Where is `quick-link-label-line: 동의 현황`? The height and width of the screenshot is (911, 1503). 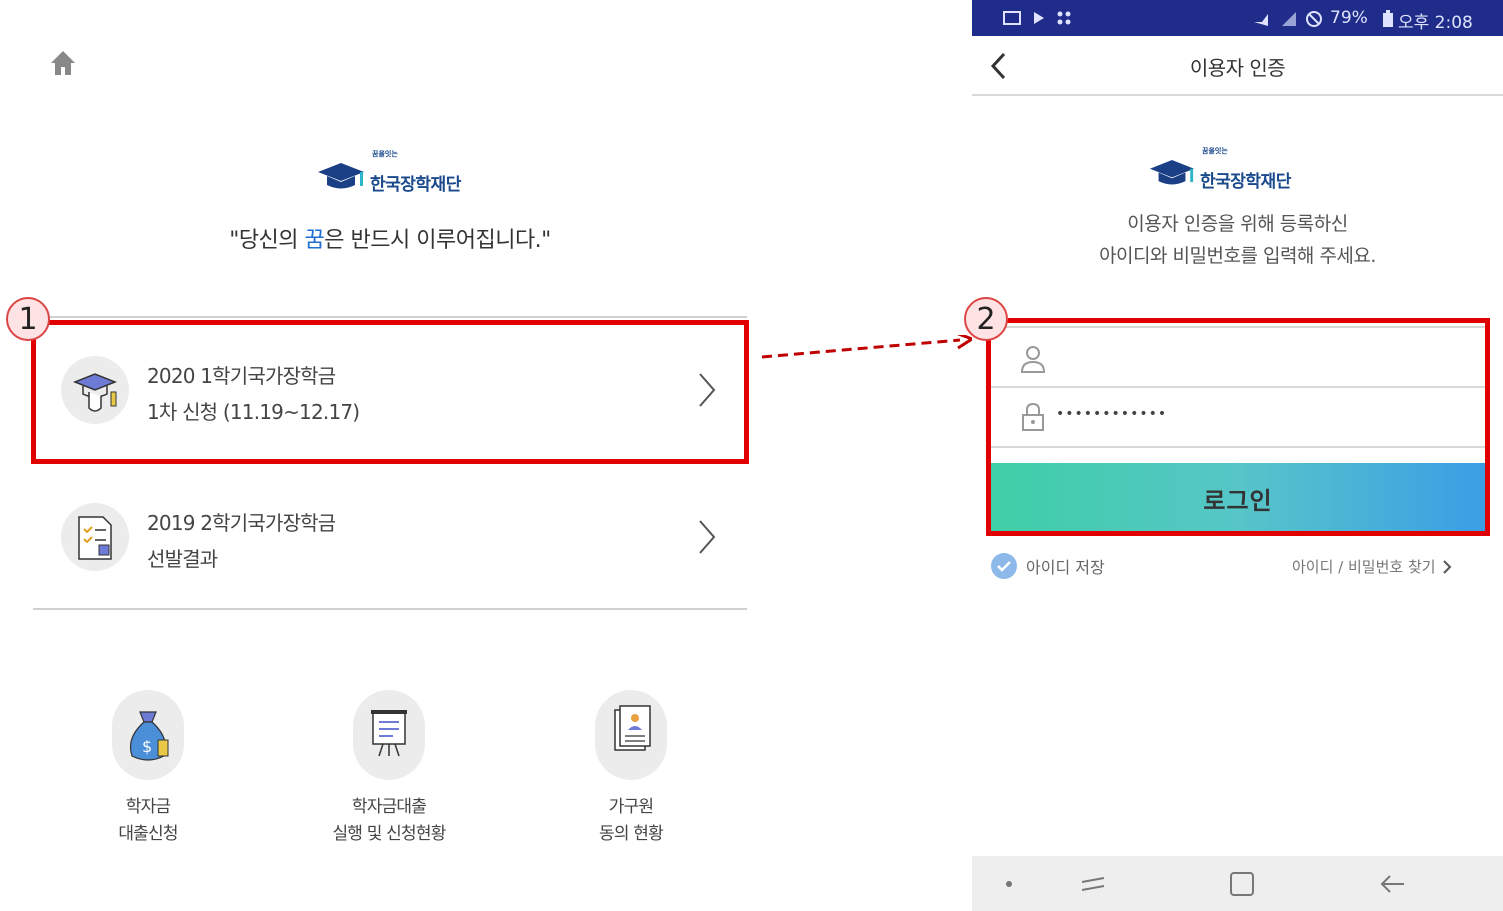
quick-link-label-line: 동의 현황 is located at coordinates (631, 834).